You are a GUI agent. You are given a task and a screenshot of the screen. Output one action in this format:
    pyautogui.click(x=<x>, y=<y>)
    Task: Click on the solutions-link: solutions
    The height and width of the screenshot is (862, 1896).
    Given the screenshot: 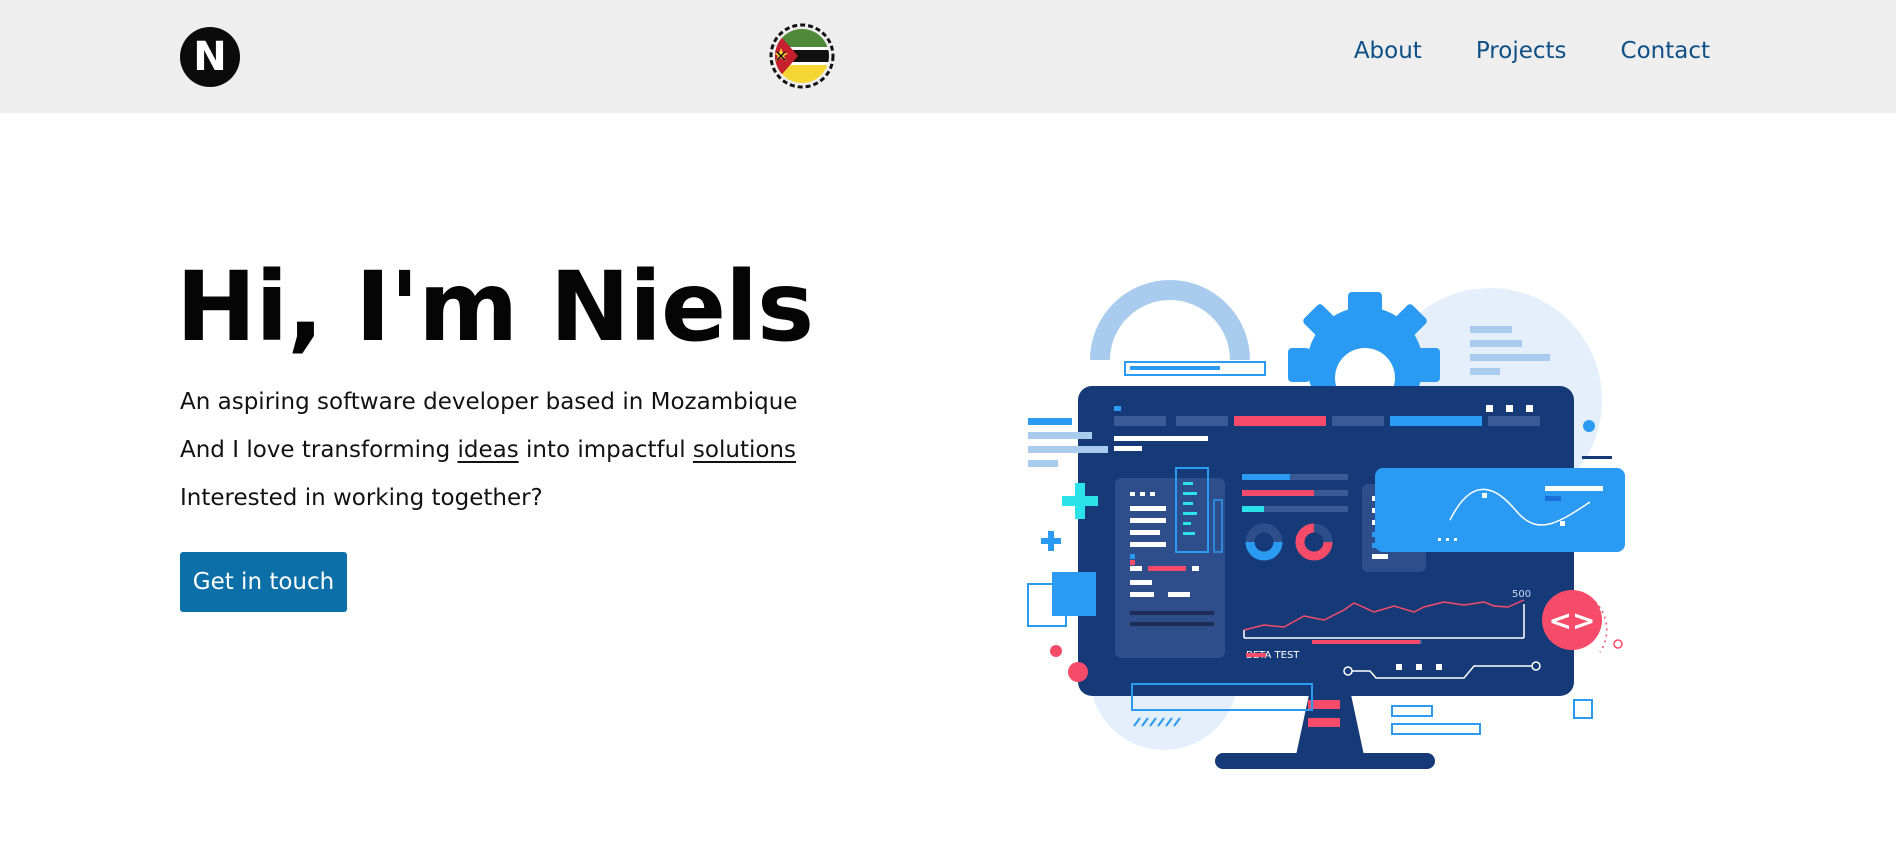 What is the action you would take?
    pyautogui.click(x=744, y=450)
    